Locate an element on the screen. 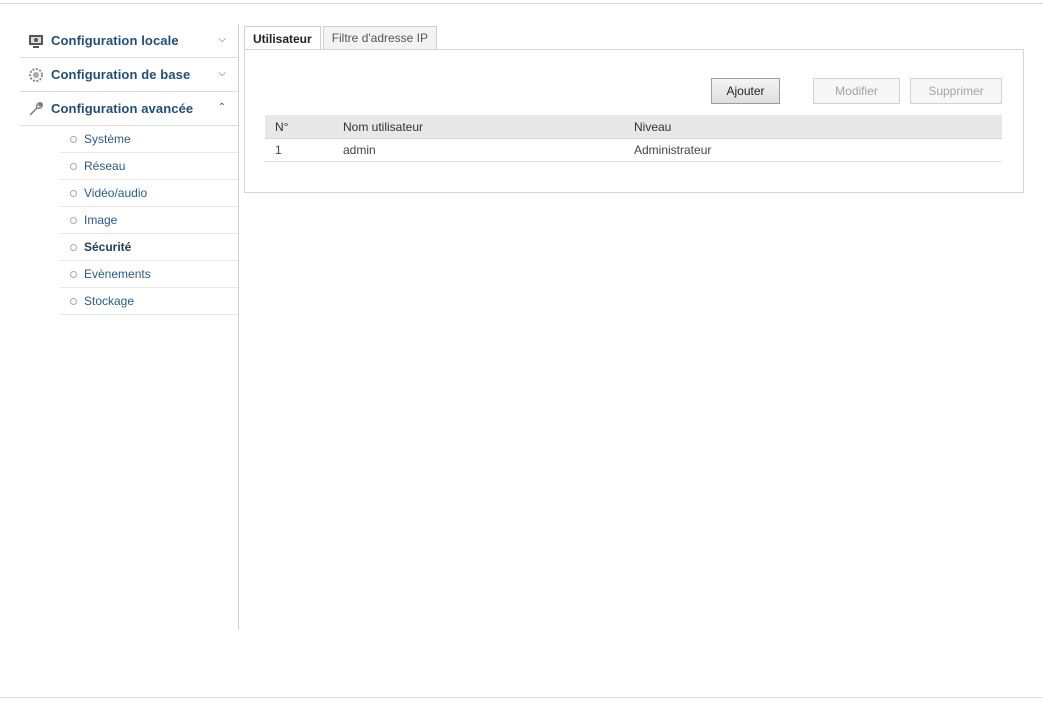 The image size is (1043, 701). tab-utilisateur: Utilisateur is located at coordinates (282, 38).